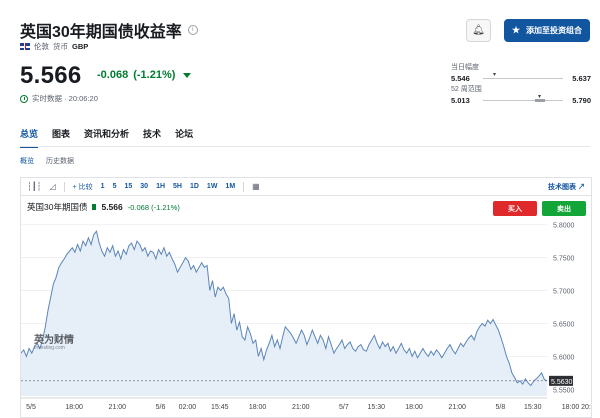 Image resolution: width=600 pixels, height=418 pixels. I want to click on day-range-bar, so click(523, 78).